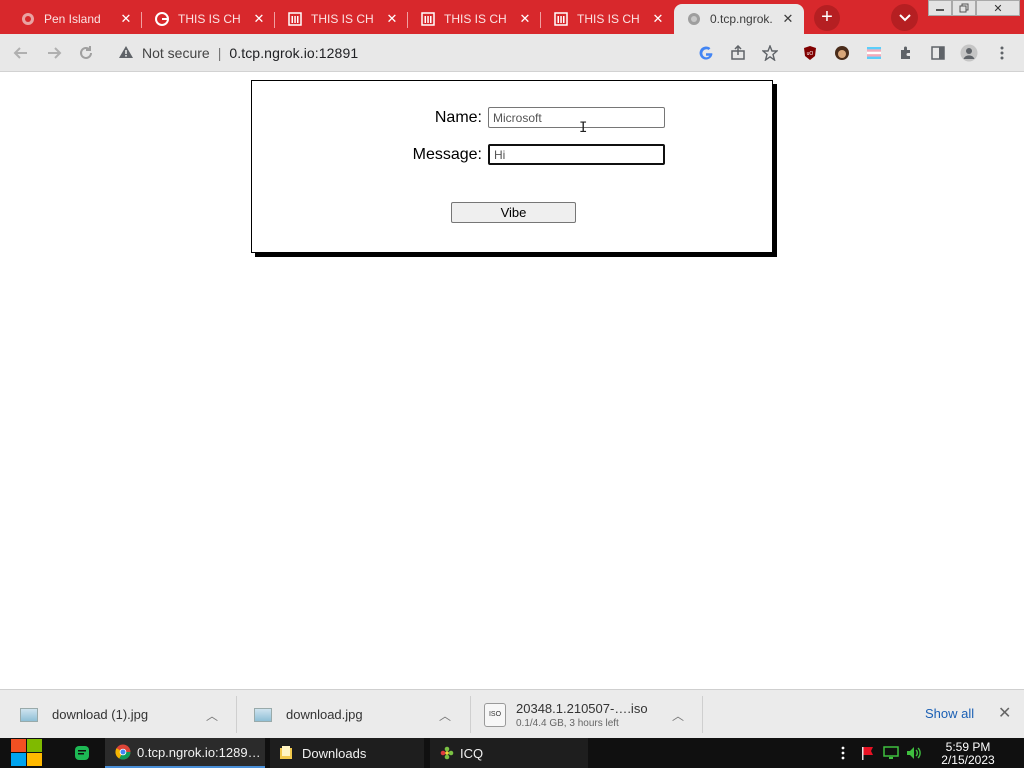 The height and width of the screenshot is (773, 1024). I want to click on download-item: download.jpg, so click(308, 714).